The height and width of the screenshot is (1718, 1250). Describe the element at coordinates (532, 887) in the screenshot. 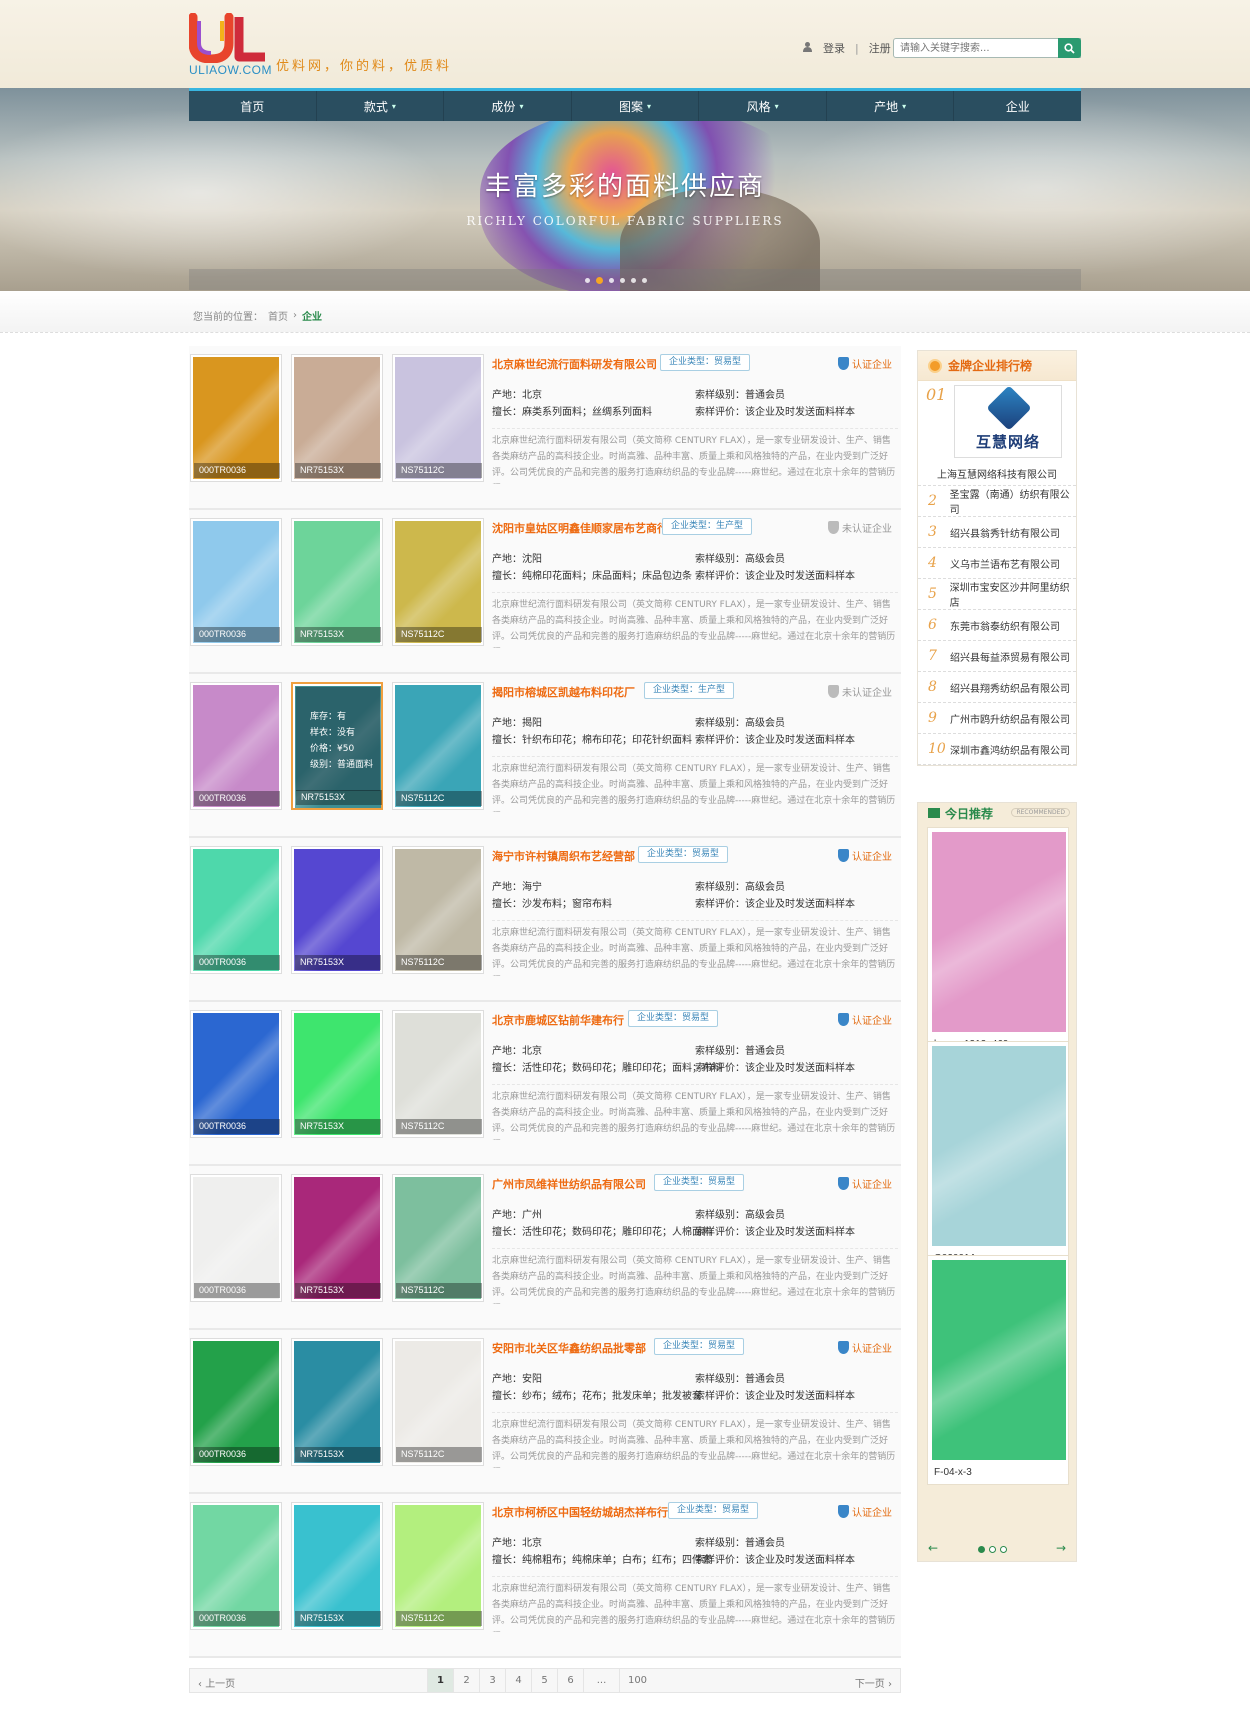

I see `origin-value: 海宁` at that location.